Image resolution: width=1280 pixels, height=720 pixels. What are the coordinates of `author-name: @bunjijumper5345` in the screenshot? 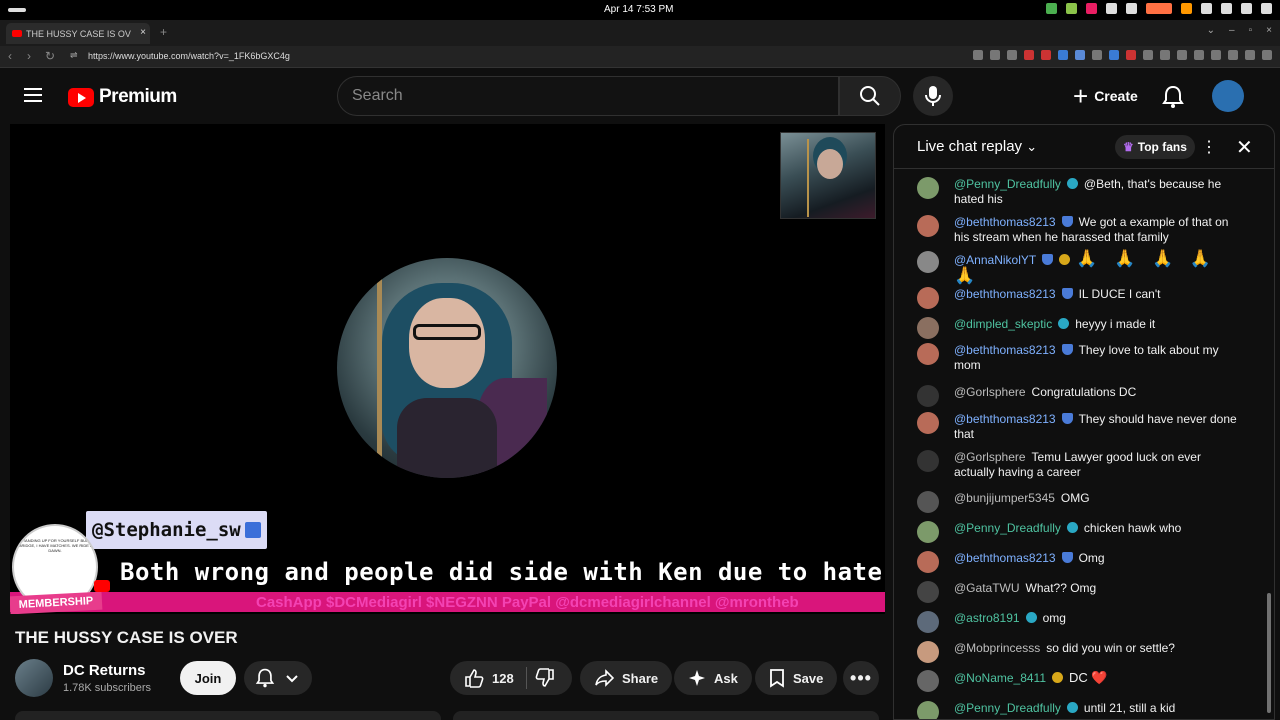 It's located at (1004, 498).